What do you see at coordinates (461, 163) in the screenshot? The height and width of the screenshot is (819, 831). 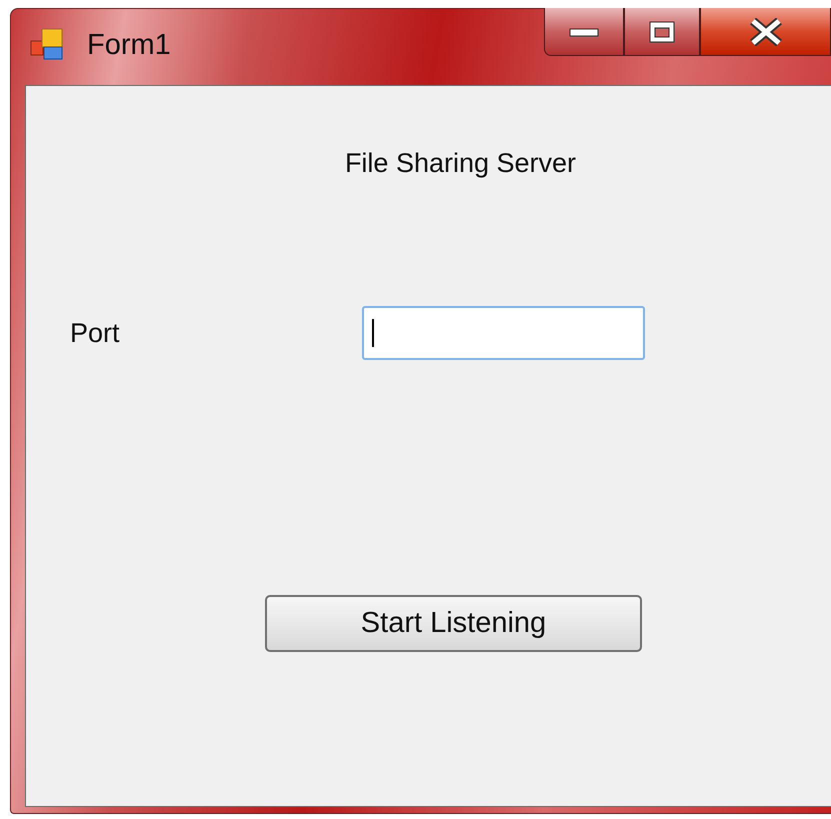 I see `form-heading: File Sharing Server` at bounding box center [461, 163].